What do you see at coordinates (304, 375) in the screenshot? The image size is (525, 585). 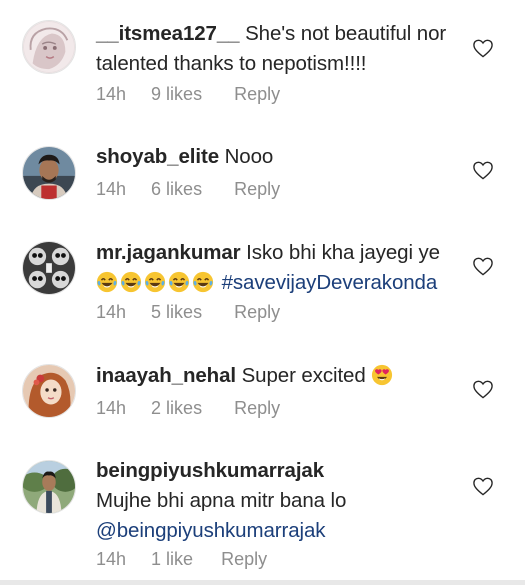 I see `comment-text: Super excited` at bounding box center [304, 375].